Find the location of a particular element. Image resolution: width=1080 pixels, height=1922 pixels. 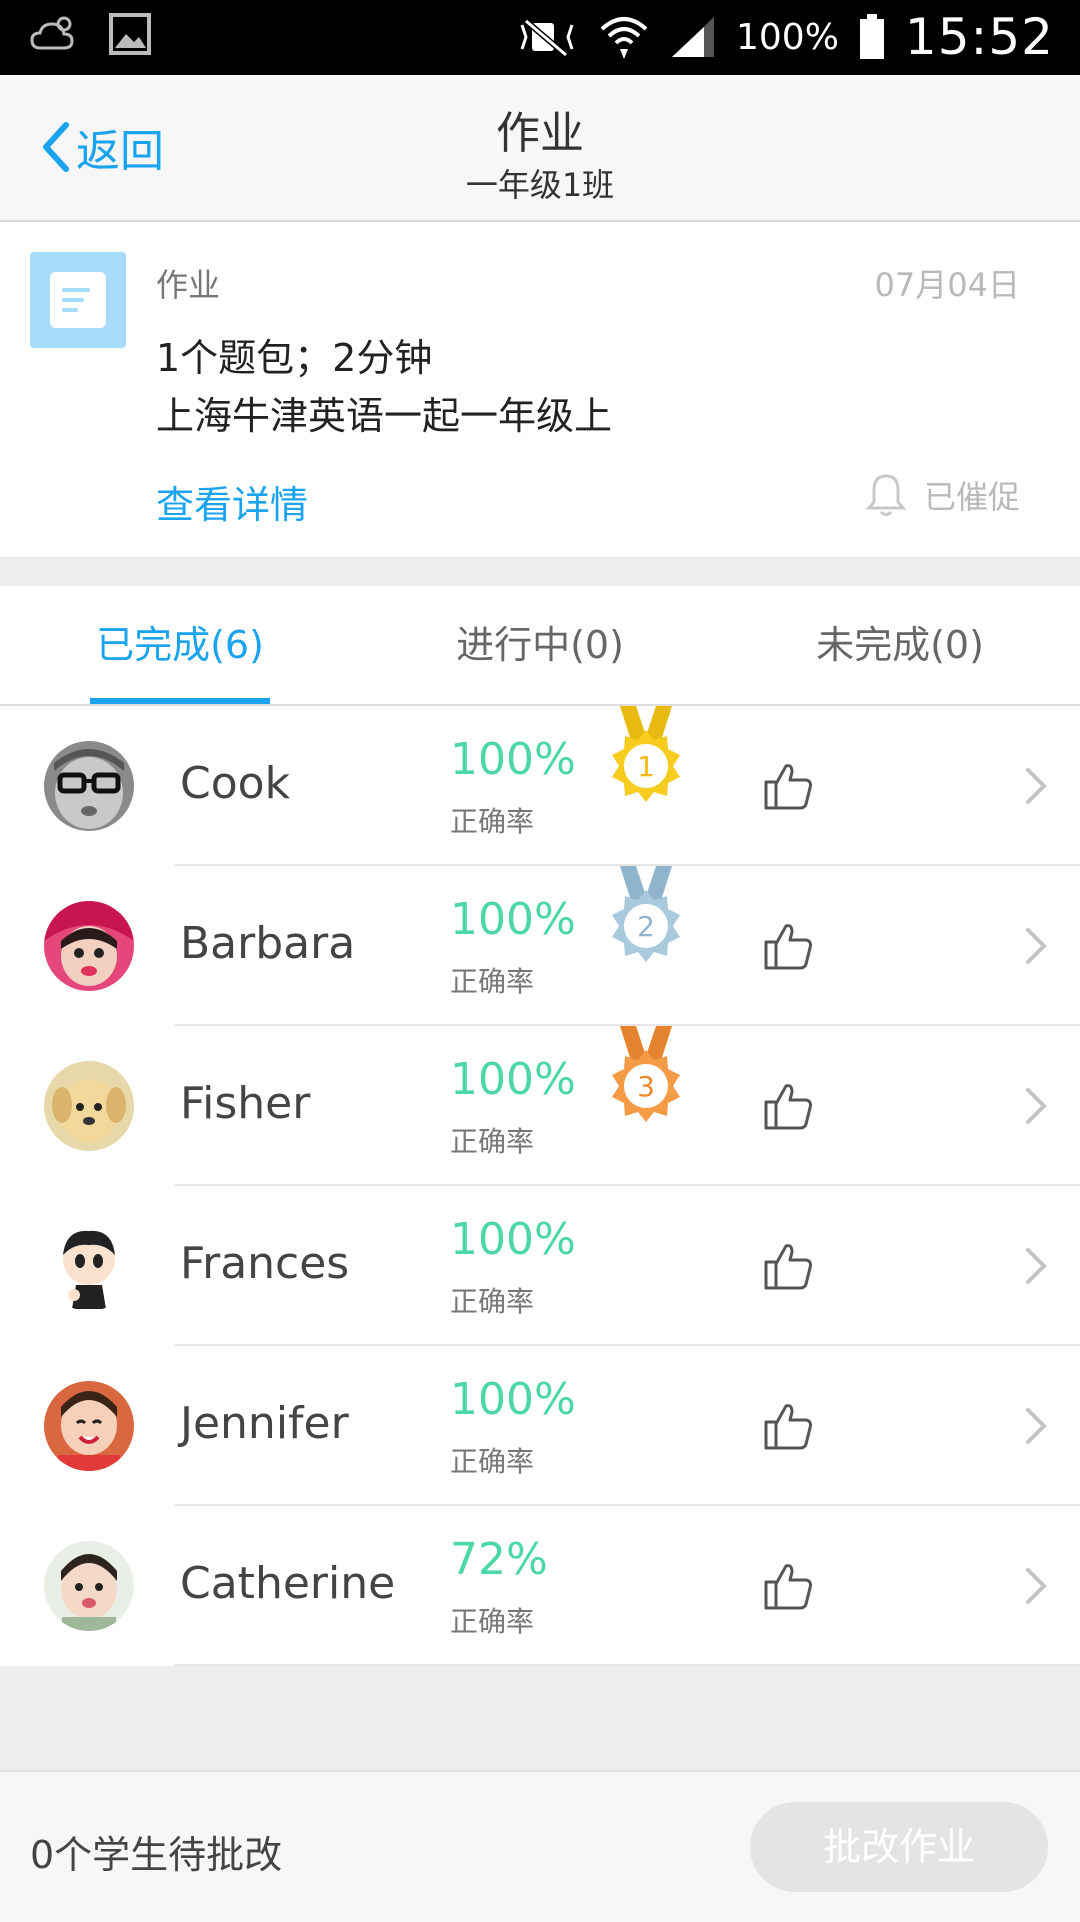

status-bar: 100% 15:52 is located at coordinates (540, 37).